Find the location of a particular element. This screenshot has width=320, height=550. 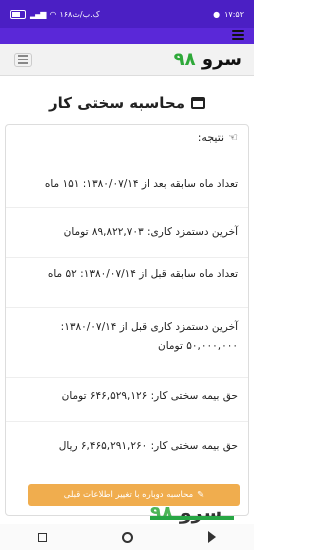

recents-icon is located at coordinates (42, 537).